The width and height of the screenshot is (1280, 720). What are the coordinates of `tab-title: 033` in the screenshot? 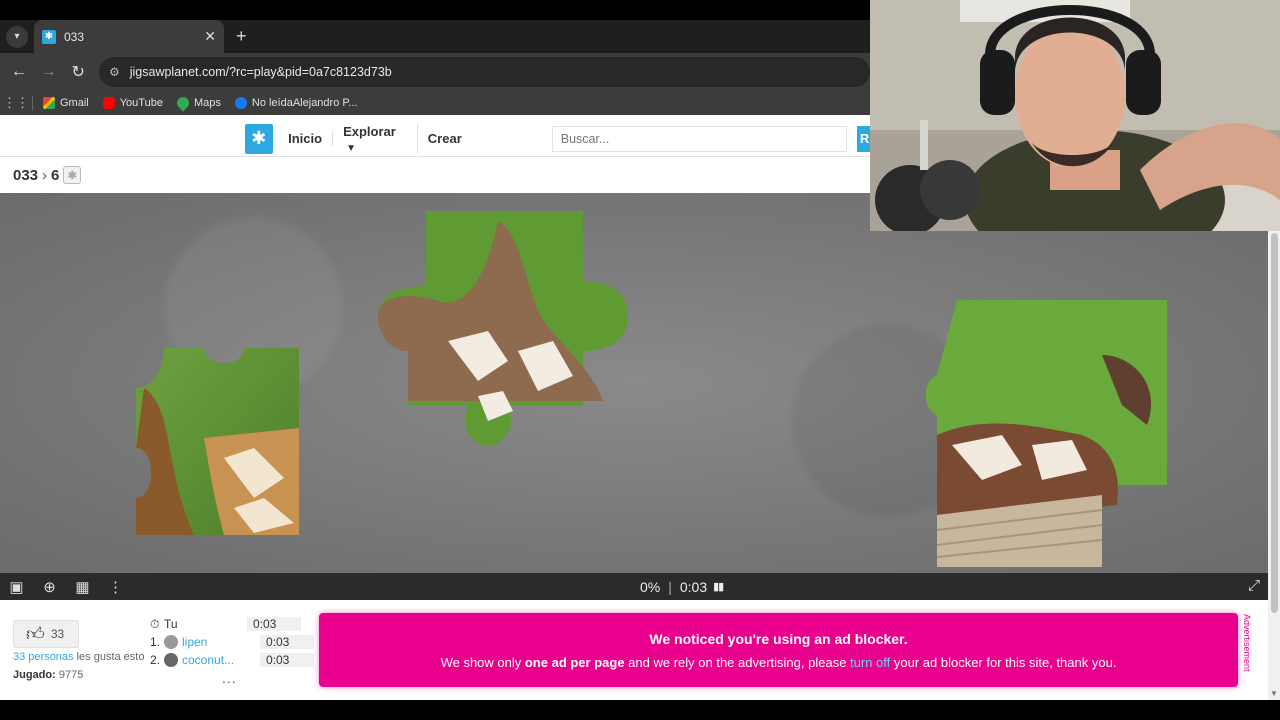 It's located at (74, 36).